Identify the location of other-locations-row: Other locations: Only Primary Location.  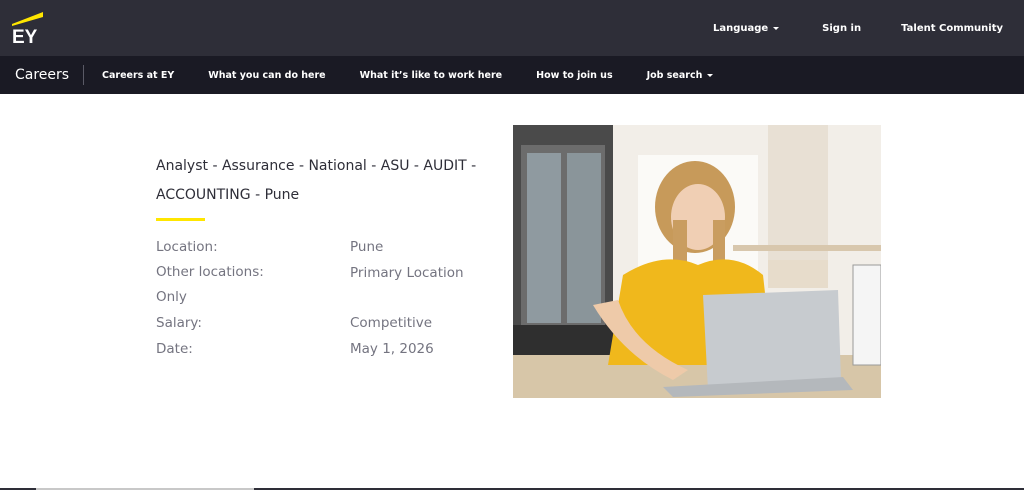
(323, 285).